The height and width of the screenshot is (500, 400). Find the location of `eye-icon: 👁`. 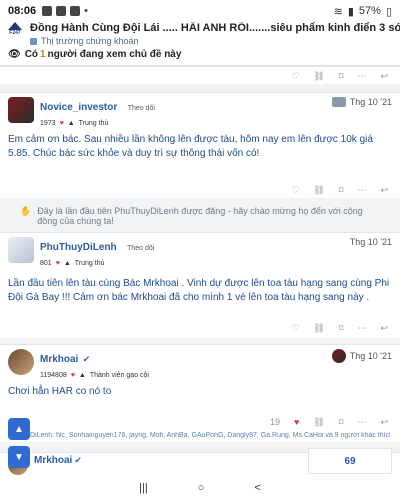

eye-icon: 👁 is located at coordinates (14, 54).